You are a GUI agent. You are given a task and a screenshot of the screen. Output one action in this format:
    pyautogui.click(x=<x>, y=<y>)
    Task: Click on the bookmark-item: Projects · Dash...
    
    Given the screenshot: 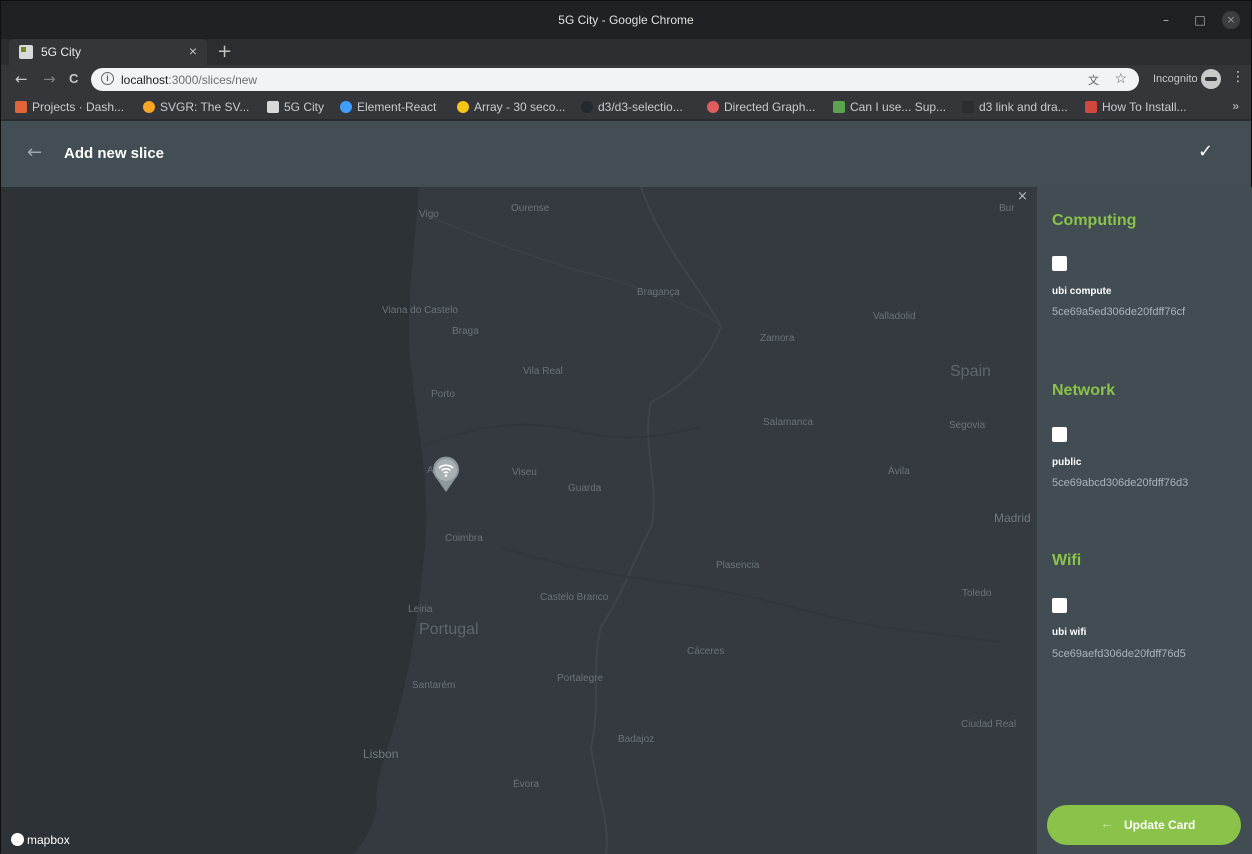 What is the action you would take?
    pyautogui.click(x=69, y=107)
    